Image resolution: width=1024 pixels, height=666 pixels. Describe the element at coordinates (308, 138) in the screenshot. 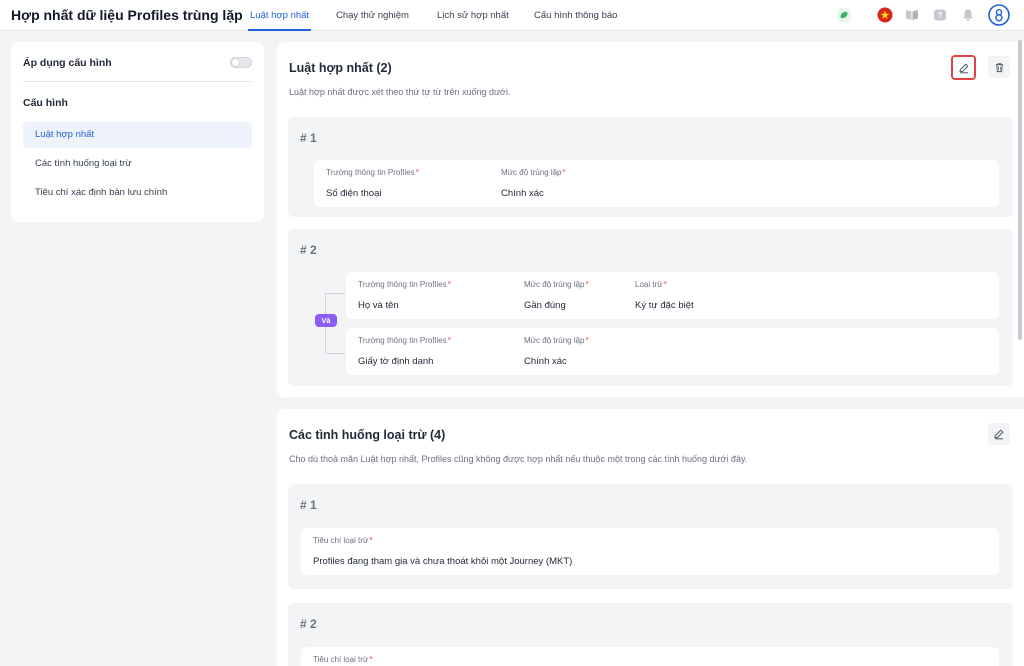

I see `rule-number: # 1` at that location.